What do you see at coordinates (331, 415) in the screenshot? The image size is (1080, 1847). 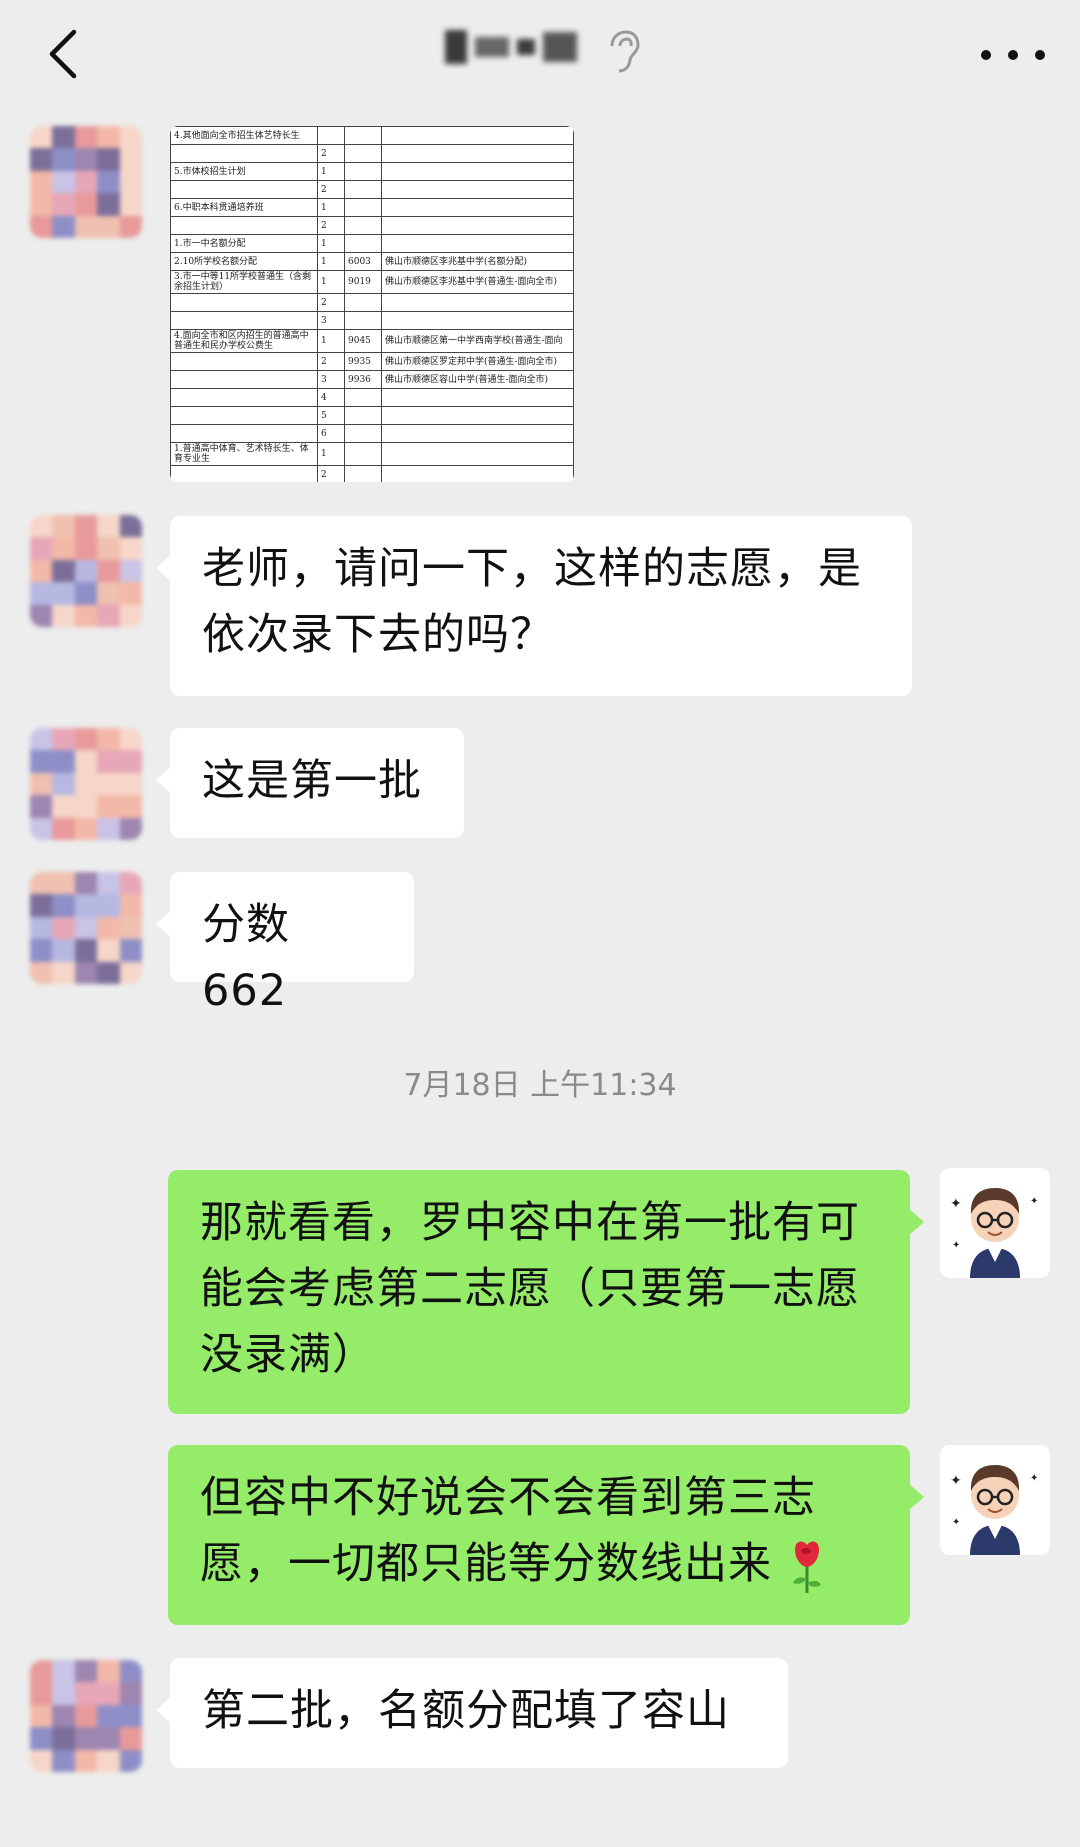 I see `choice-number-cell: 5` at bounding box center [331, 415].